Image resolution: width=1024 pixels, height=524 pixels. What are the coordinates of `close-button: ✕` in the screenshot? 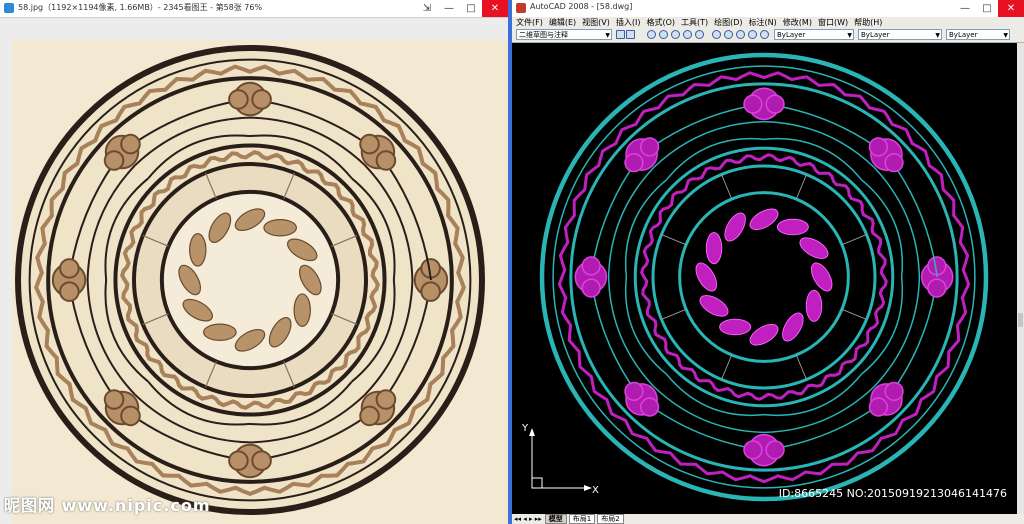 It's located at (495, 8).